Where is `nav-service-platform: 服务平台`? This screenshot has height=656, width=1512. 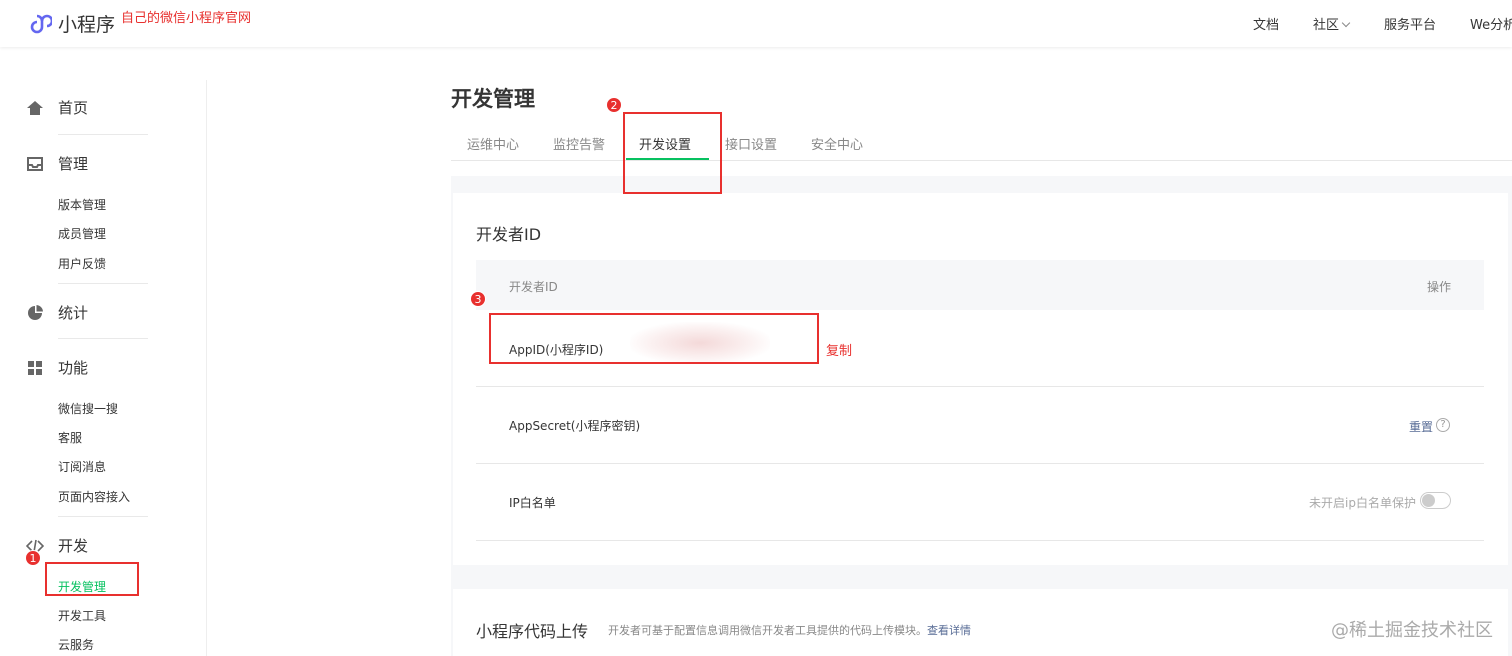
nav-service-platform: 服务平台 is located at coordinates (1410, 23).